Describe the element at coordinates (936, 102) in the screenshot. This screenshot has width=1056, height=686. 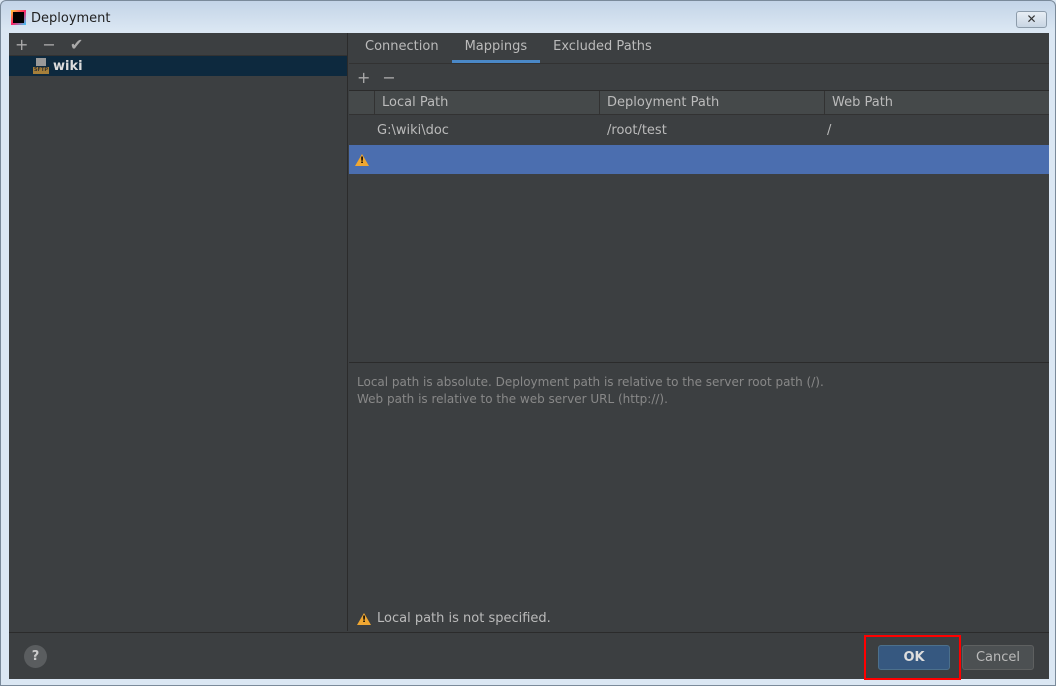
I see `column-web-path: Web Path` at that location.